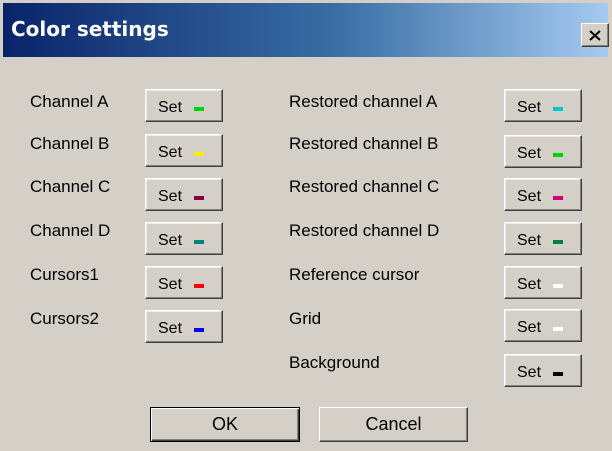 The width and height of the screenshot is (612, 451). What do you see at coordinates (334, 362) in the screenshot?
I see `label-background: Background` at bounding box center [334, 362].